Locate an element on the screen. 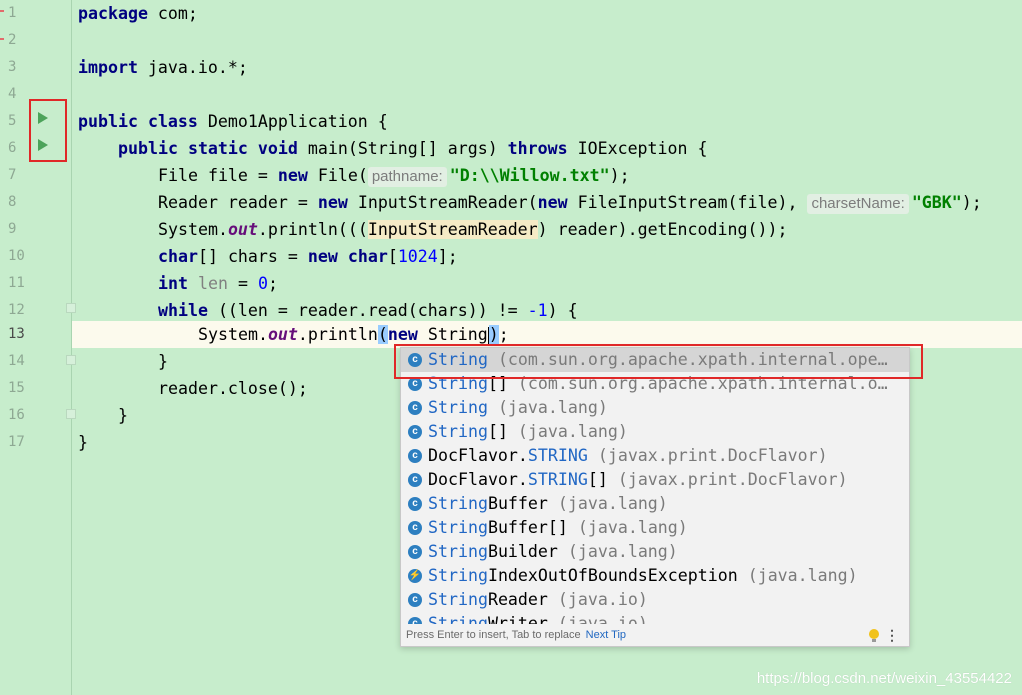 This screenshot has height=695, width=1022. watermark: https://blog.csdn.net/weixin_43554422 is located at coordinates (884, 678).